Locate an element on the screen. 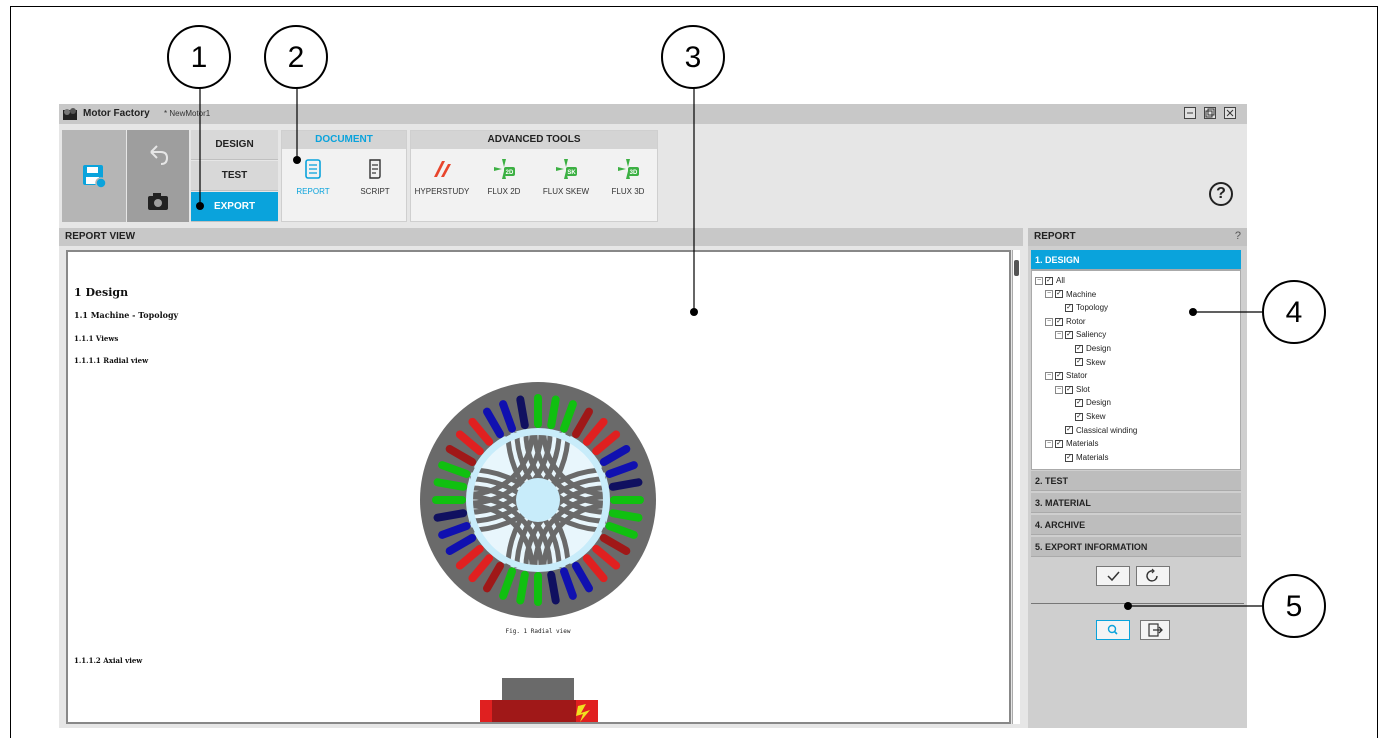  tree-item-label: Slot is located at coordinates (1083, 389).